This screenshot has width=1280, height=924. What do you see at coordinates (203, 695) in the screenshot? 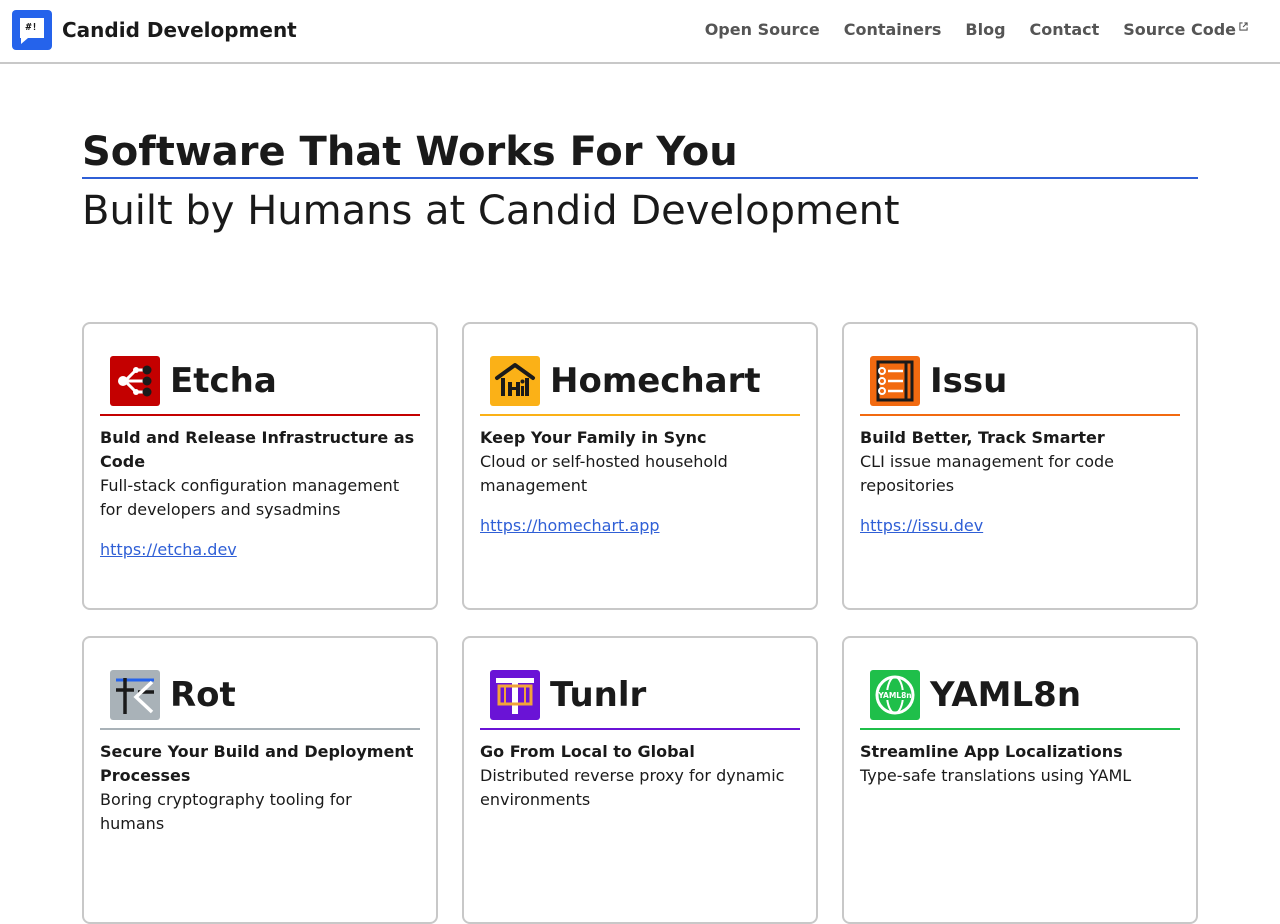
I see `product-name: Rot` at bounding box center [203, 695].